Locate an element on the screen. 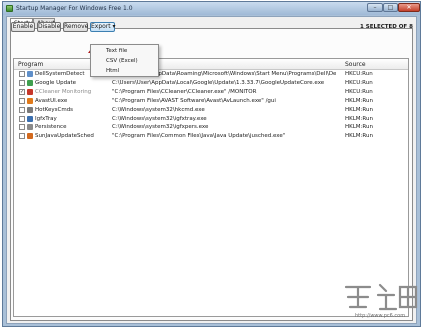 This screenshot has width=424, height=328. minimize-button: – is located at coordinates (375, 7).